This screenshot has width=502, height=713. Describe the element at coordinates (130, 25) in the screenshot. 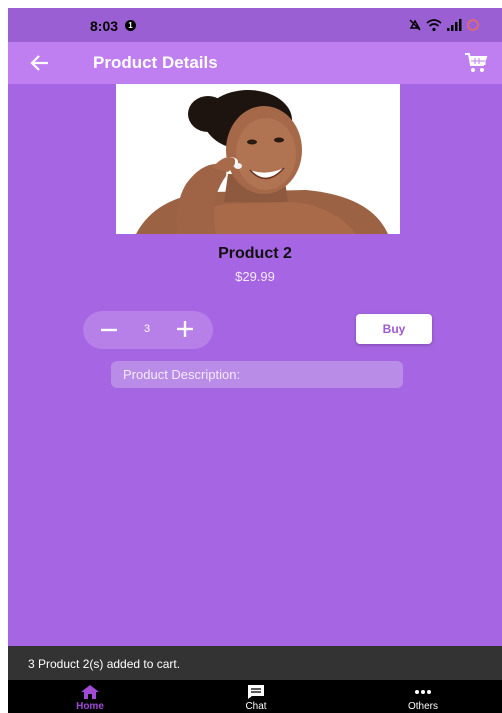

I see `notification-badge: 1` at that location.